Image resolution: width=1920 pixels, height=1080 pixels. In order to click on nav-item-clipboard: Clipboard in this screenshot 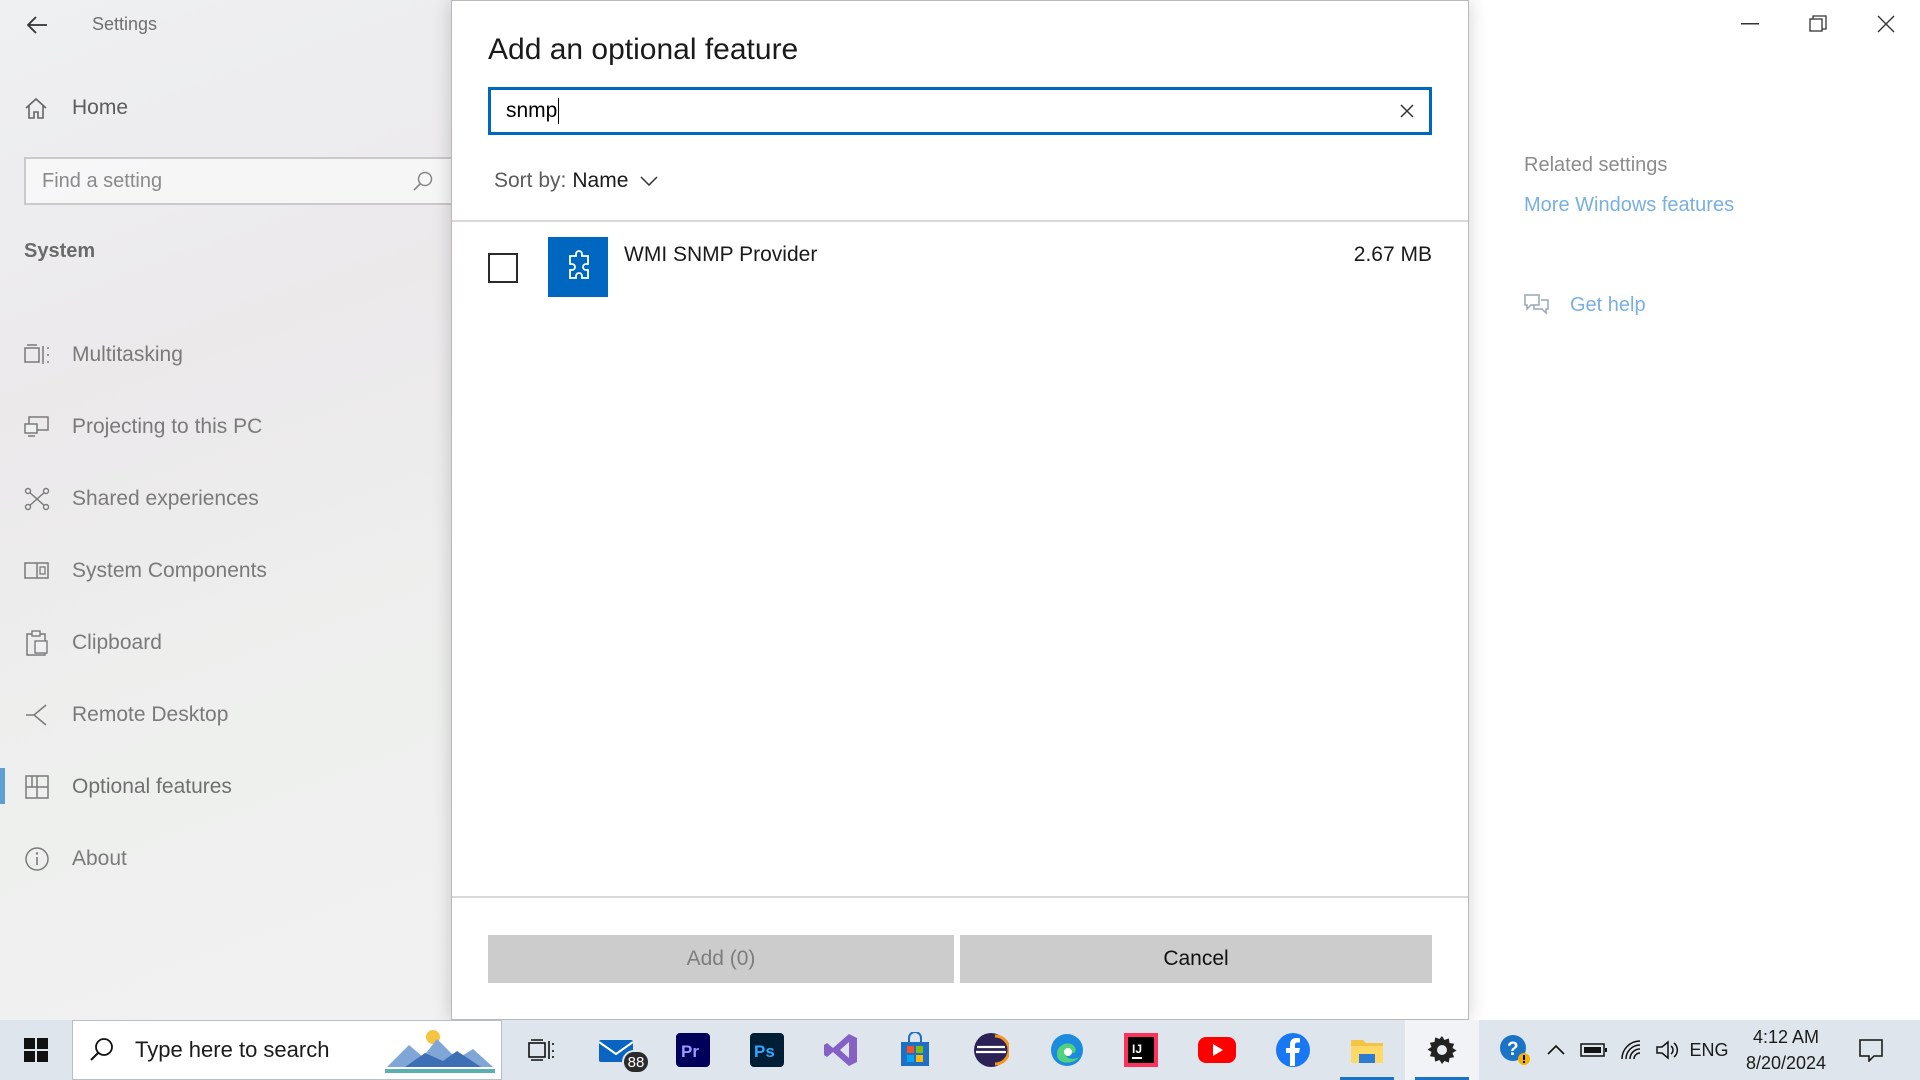, I will do `click(93, 643)`.